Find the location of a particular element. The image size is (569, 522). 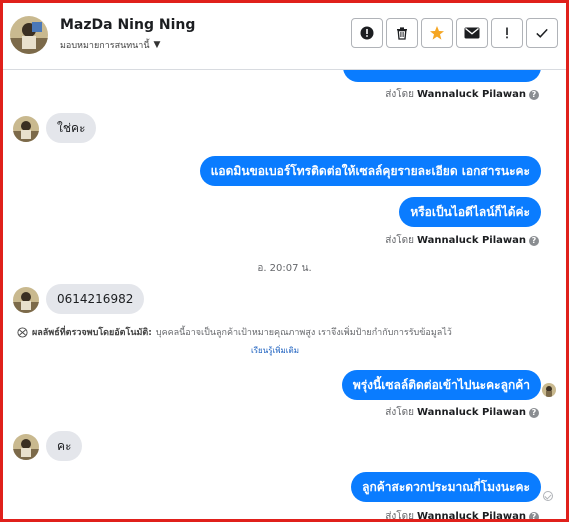

assign-conversation-label: มอบหมายการสนทนานี้ is located at coordinates (105, 46).